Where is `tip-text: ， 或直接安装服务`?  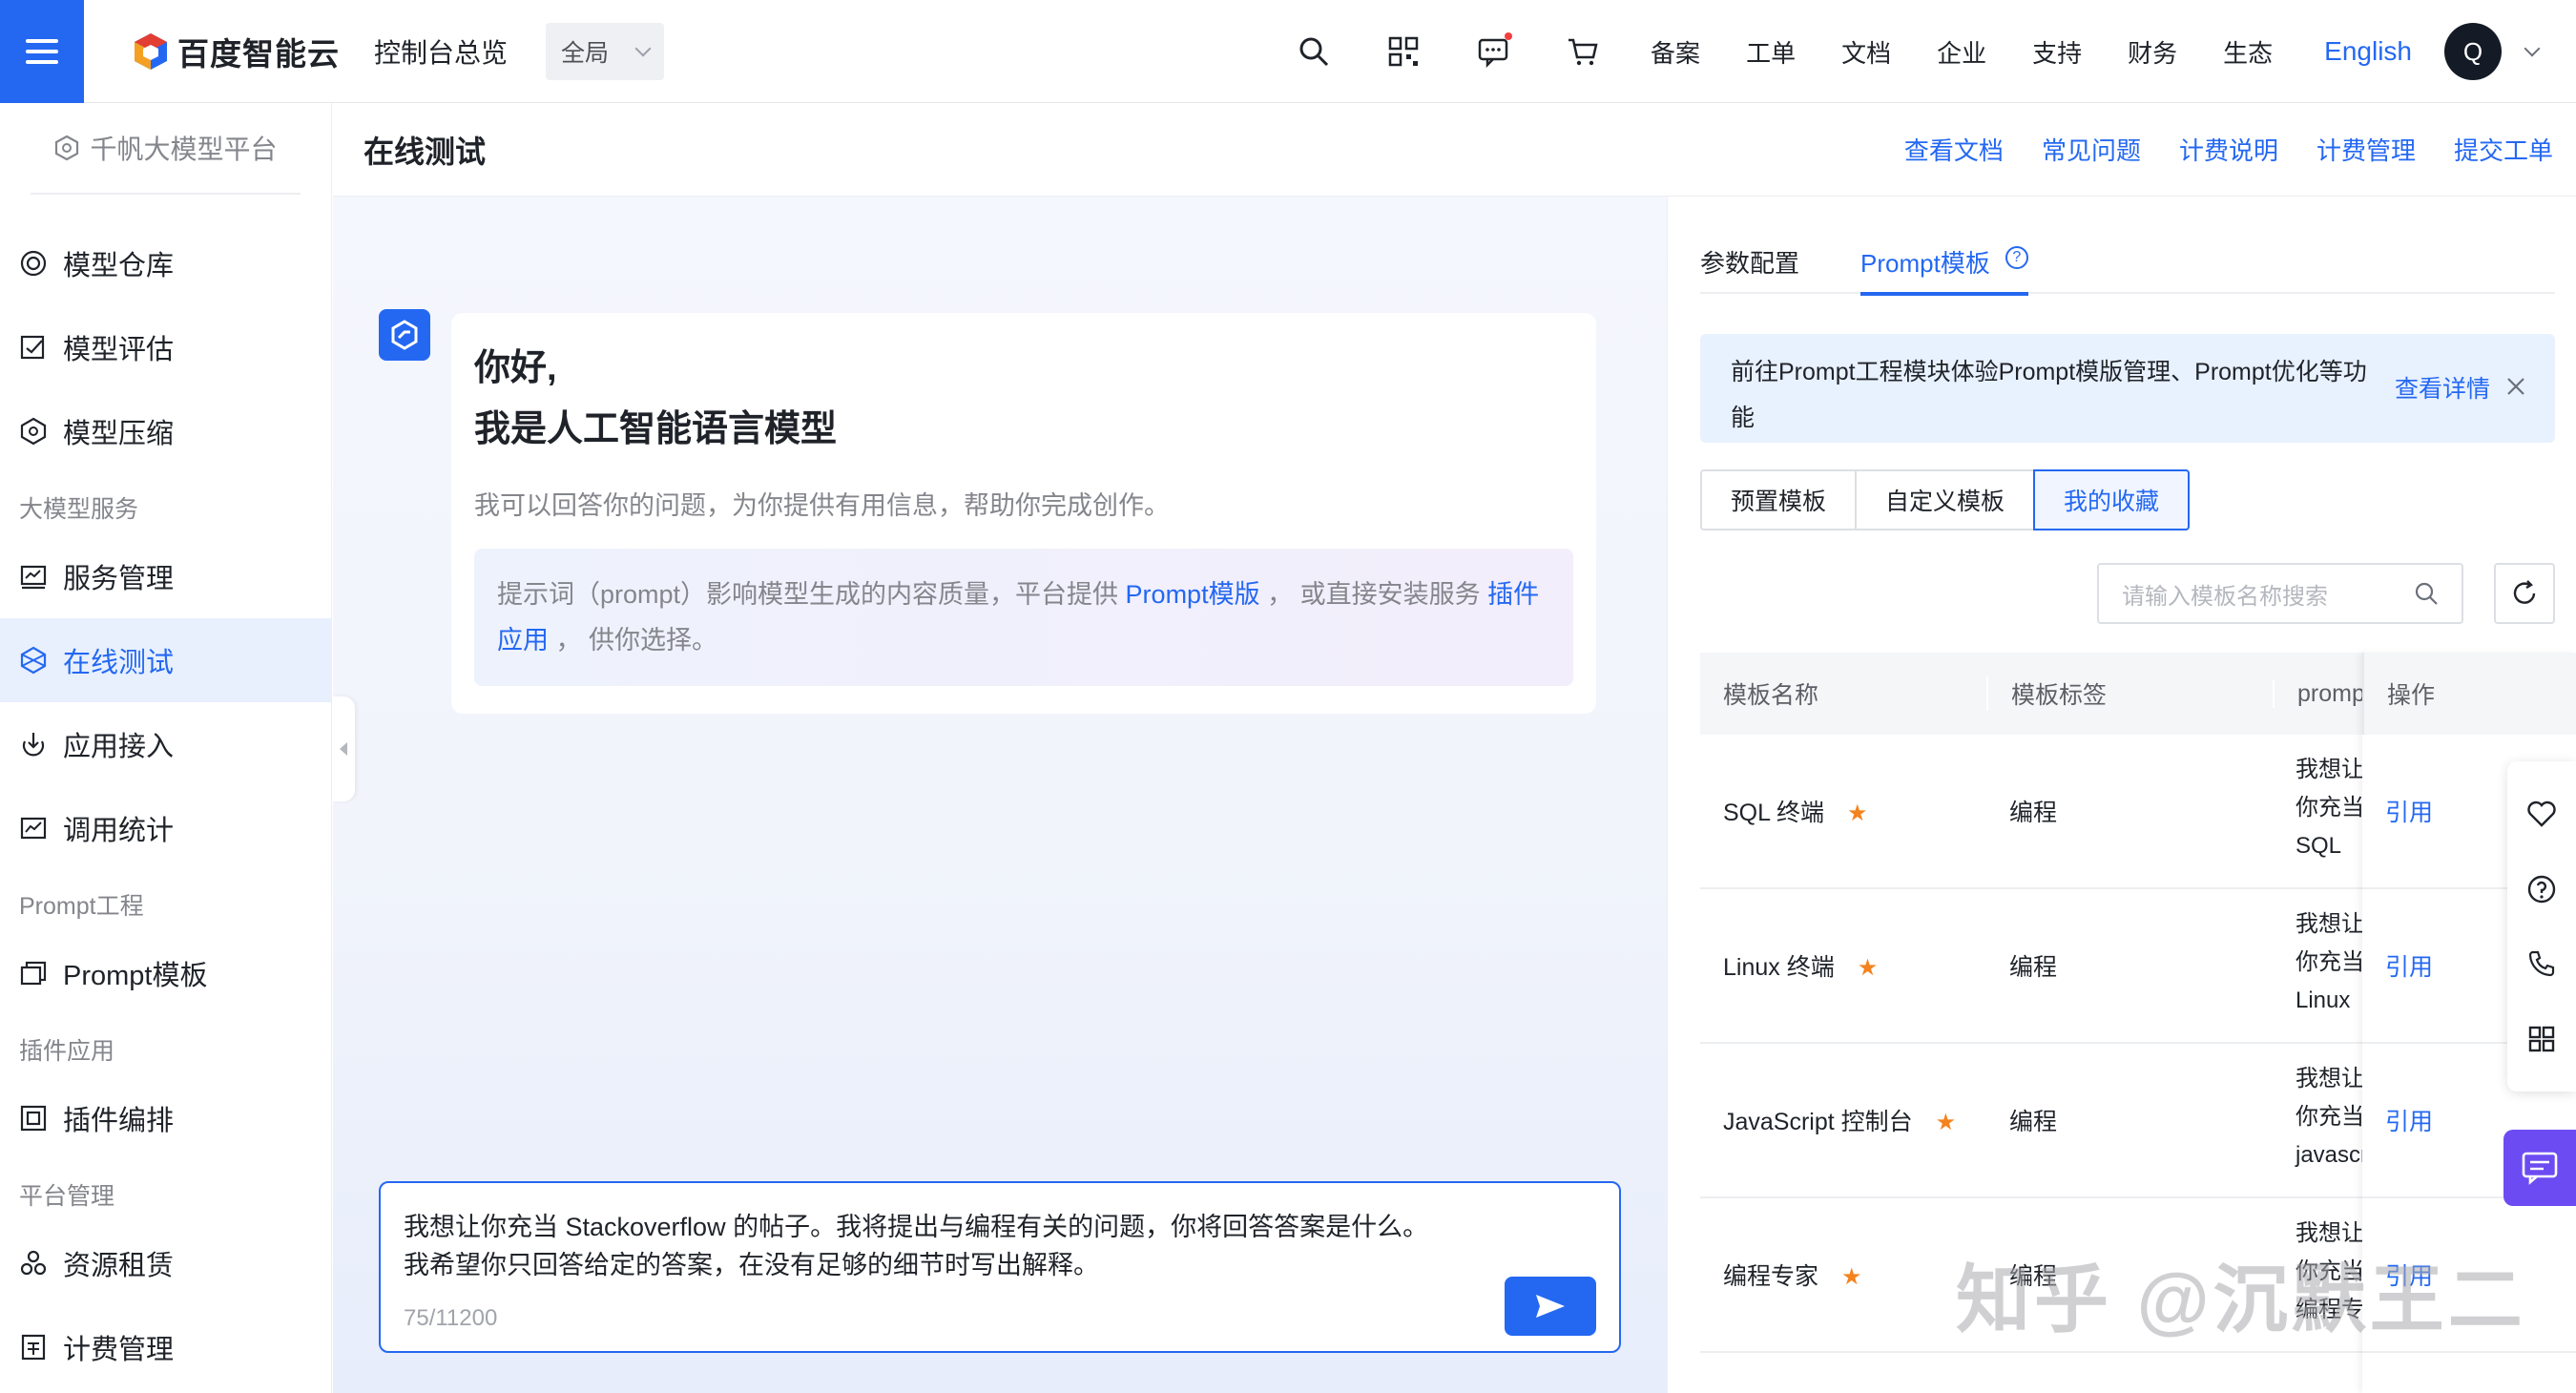 tip-text: ， 或直接安装服务 is located at coordinates (1373, 594).